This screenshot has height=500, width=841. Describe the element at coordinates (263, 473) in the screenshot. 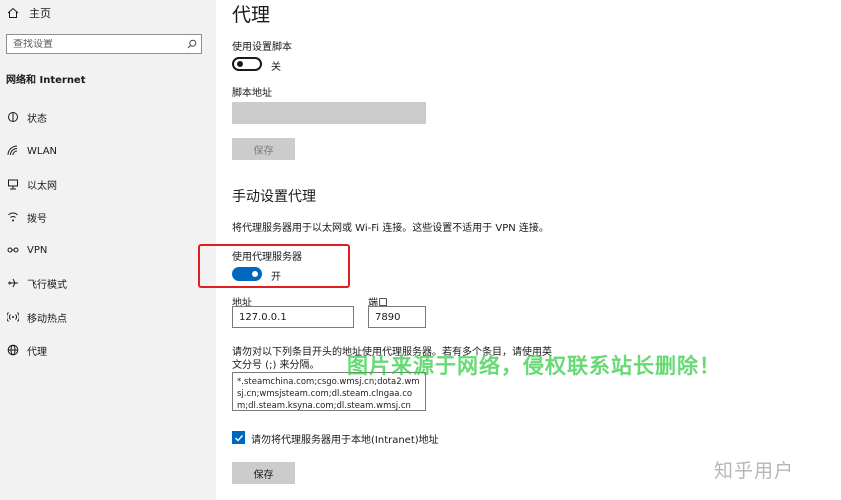

I see `manual-save-button: 保存` at that location.